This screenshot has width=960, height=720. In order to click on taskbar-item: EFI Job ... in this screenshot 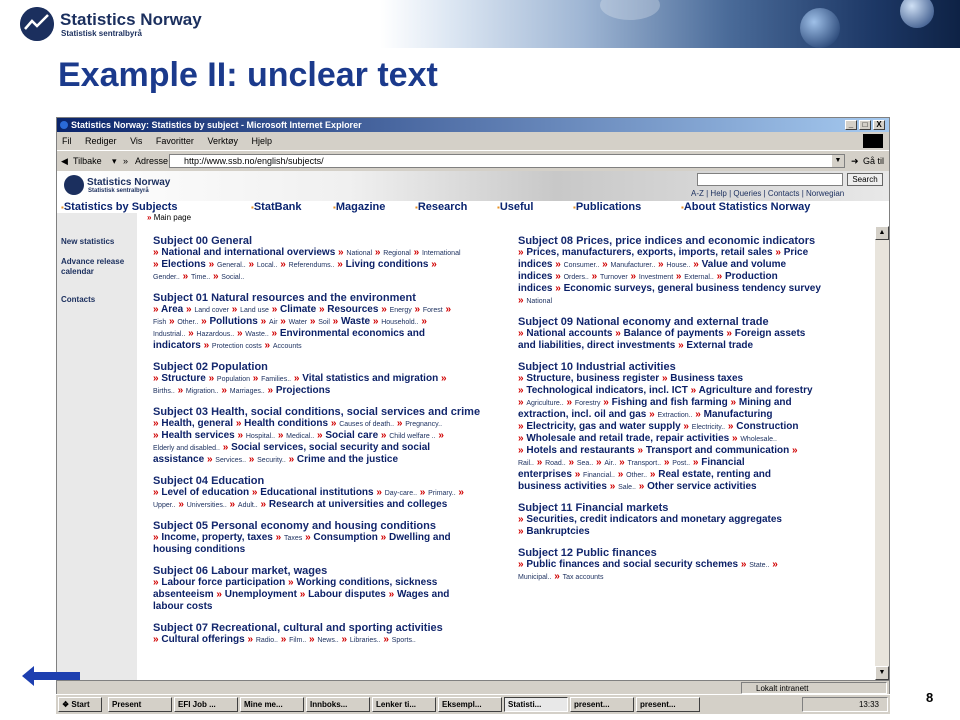, I will do `click(206, 704)`.